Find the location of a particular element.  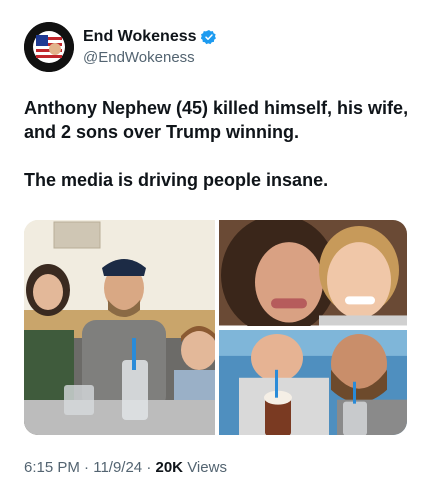

display-name: End Wokeness is located at coordinates (140, 37).